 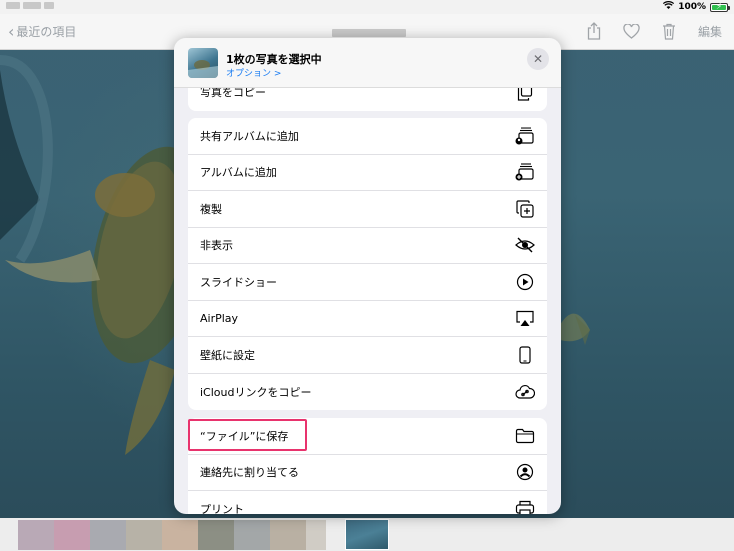 I want to click on trash-icon, so click(x=669, y=31).